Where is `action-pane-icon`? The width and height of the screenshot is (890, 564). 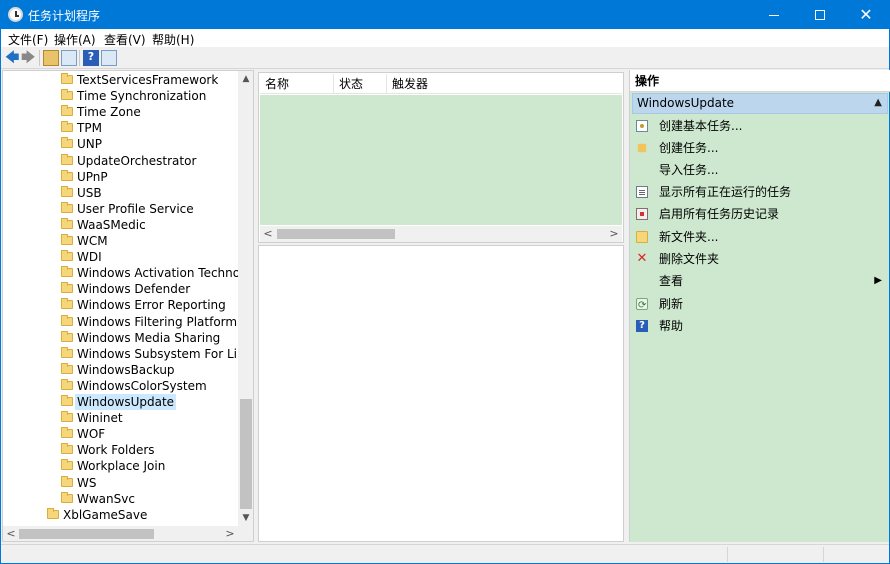 action-pane-icon is located at coordinates (109, 58).